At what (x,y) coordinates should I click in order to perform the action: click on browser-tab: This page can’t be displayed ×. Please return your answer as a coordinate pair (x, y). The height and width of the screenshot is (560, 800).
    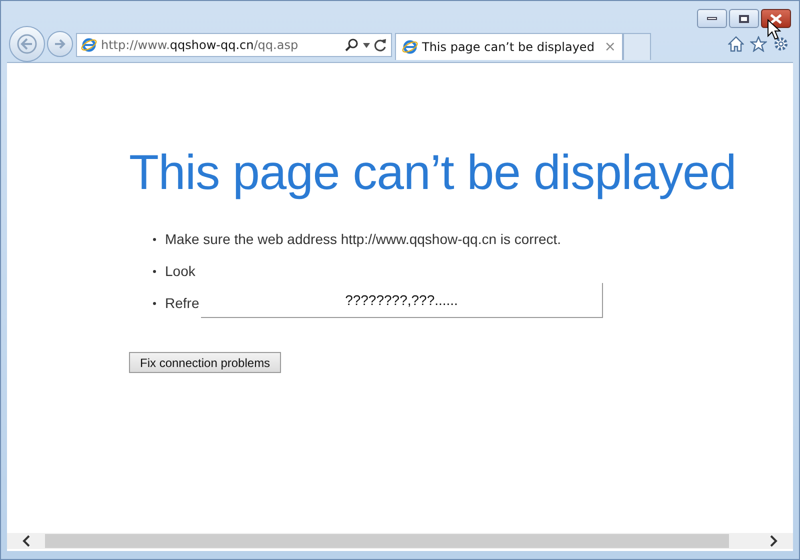
    Looking at the image, I should click on (509, 46).